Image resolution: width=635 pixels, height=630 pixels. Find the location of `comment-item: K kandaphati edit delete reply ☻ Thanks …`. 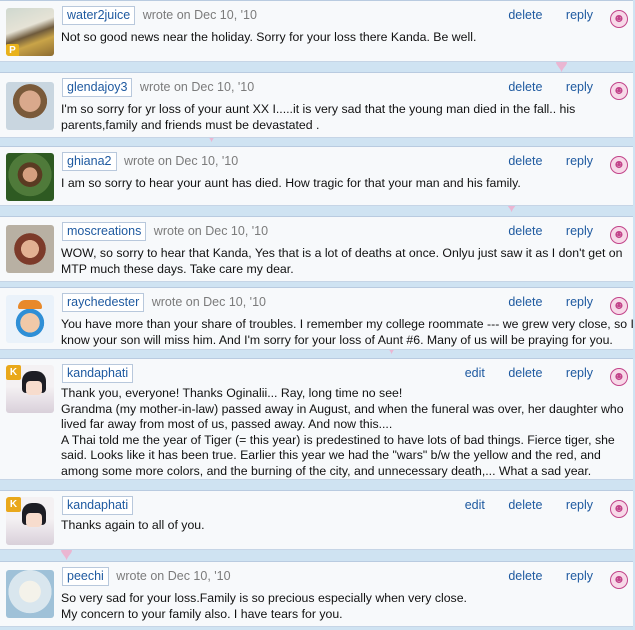

comment-item: K kandaphati edit delete reply ☻ Thanks … is located at coordinates (316, 520).